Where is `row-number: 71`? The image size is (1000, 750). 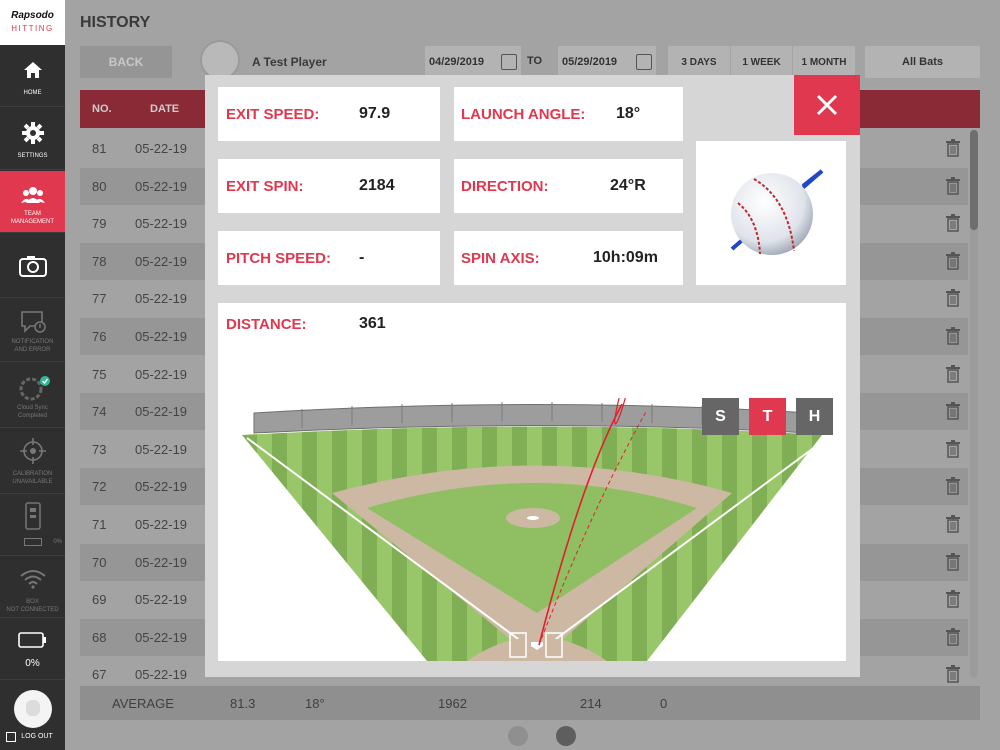
row-number: 71 is located at coordinates (99, 524).